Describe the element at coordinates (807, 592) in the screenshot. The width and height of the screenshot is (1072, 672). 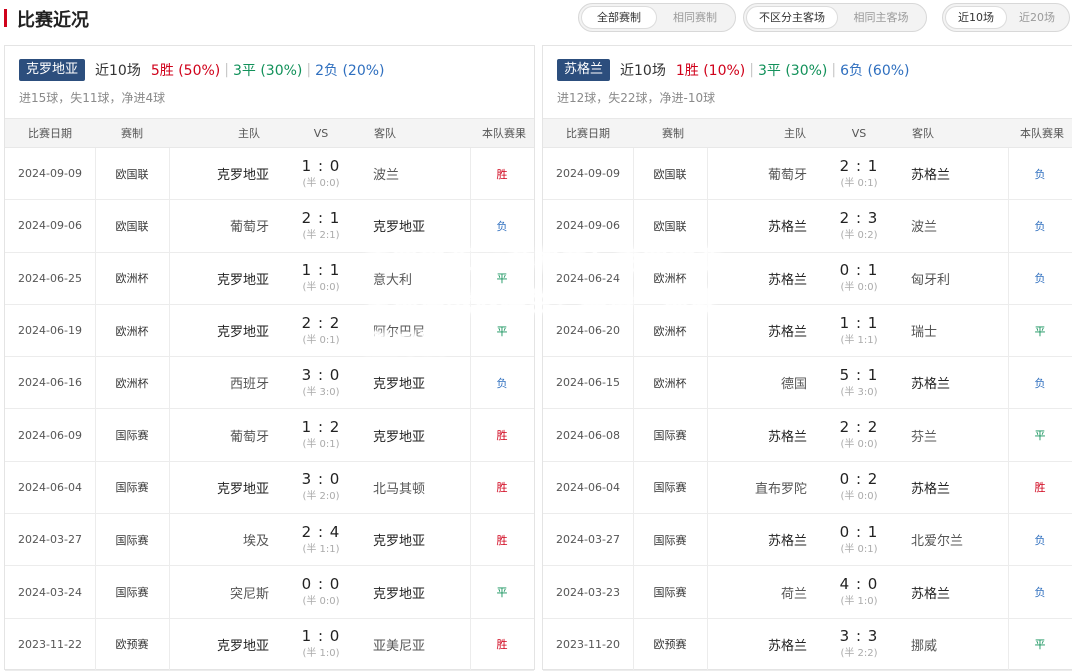
I see `match-row: 2024-03-23 国际赛 荷兰 4 : 0 (半 1:0) 苏格兰 负` at that location.